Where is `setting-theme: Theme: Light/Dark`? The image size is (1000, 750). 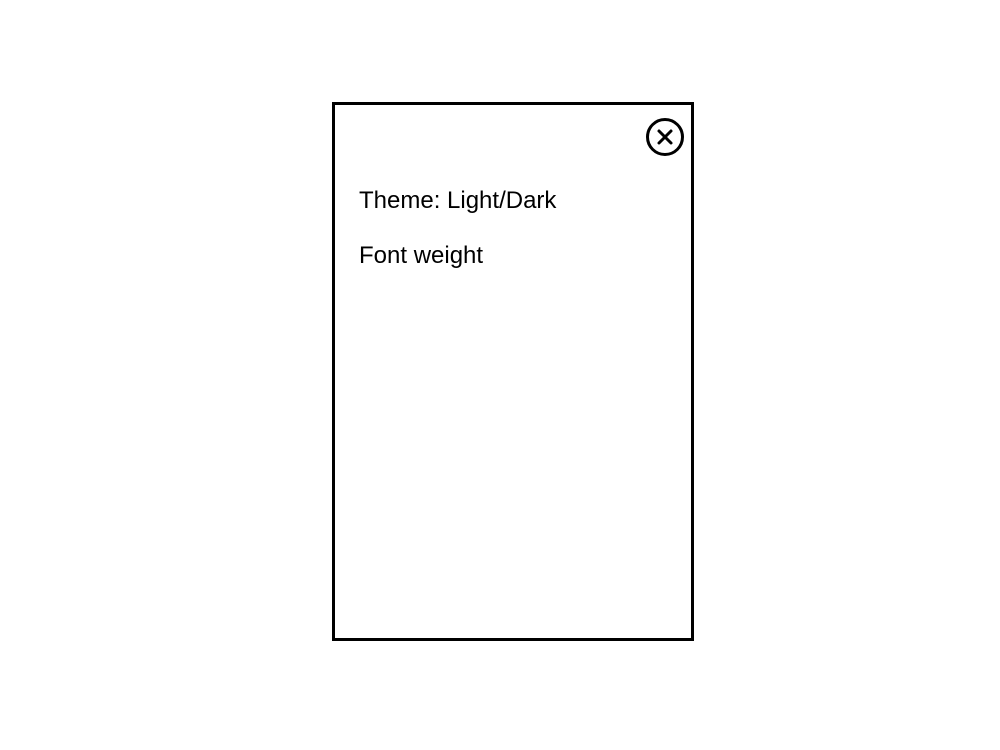
setting-theme: Theme: Light/Dark is located at coordinates (457, 201).